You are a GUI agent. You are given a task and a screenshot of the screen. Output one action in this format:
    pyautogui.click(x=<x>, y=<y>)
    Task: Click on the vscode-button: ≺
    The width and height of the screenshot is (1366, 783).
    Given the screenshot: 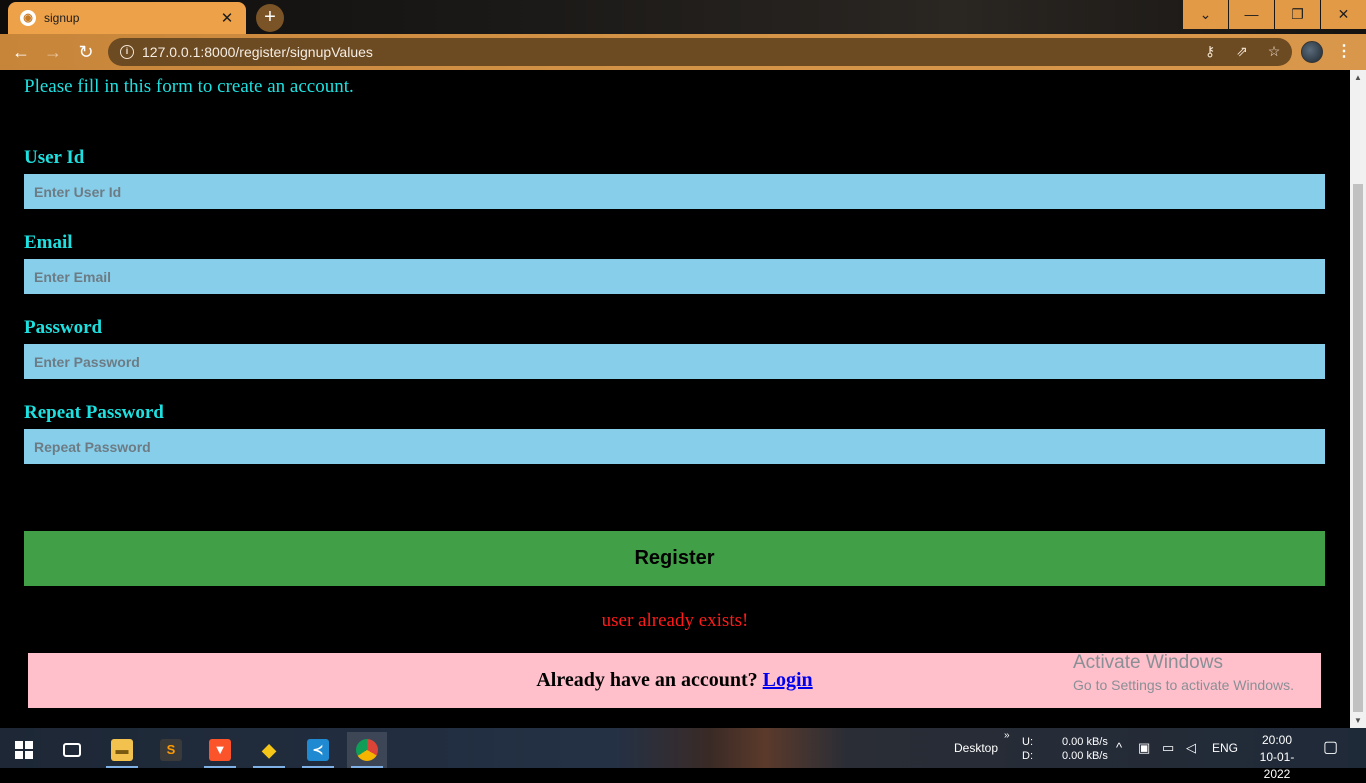 What is the action you would take?
    pyautogui.click(x=318, y=750)
    